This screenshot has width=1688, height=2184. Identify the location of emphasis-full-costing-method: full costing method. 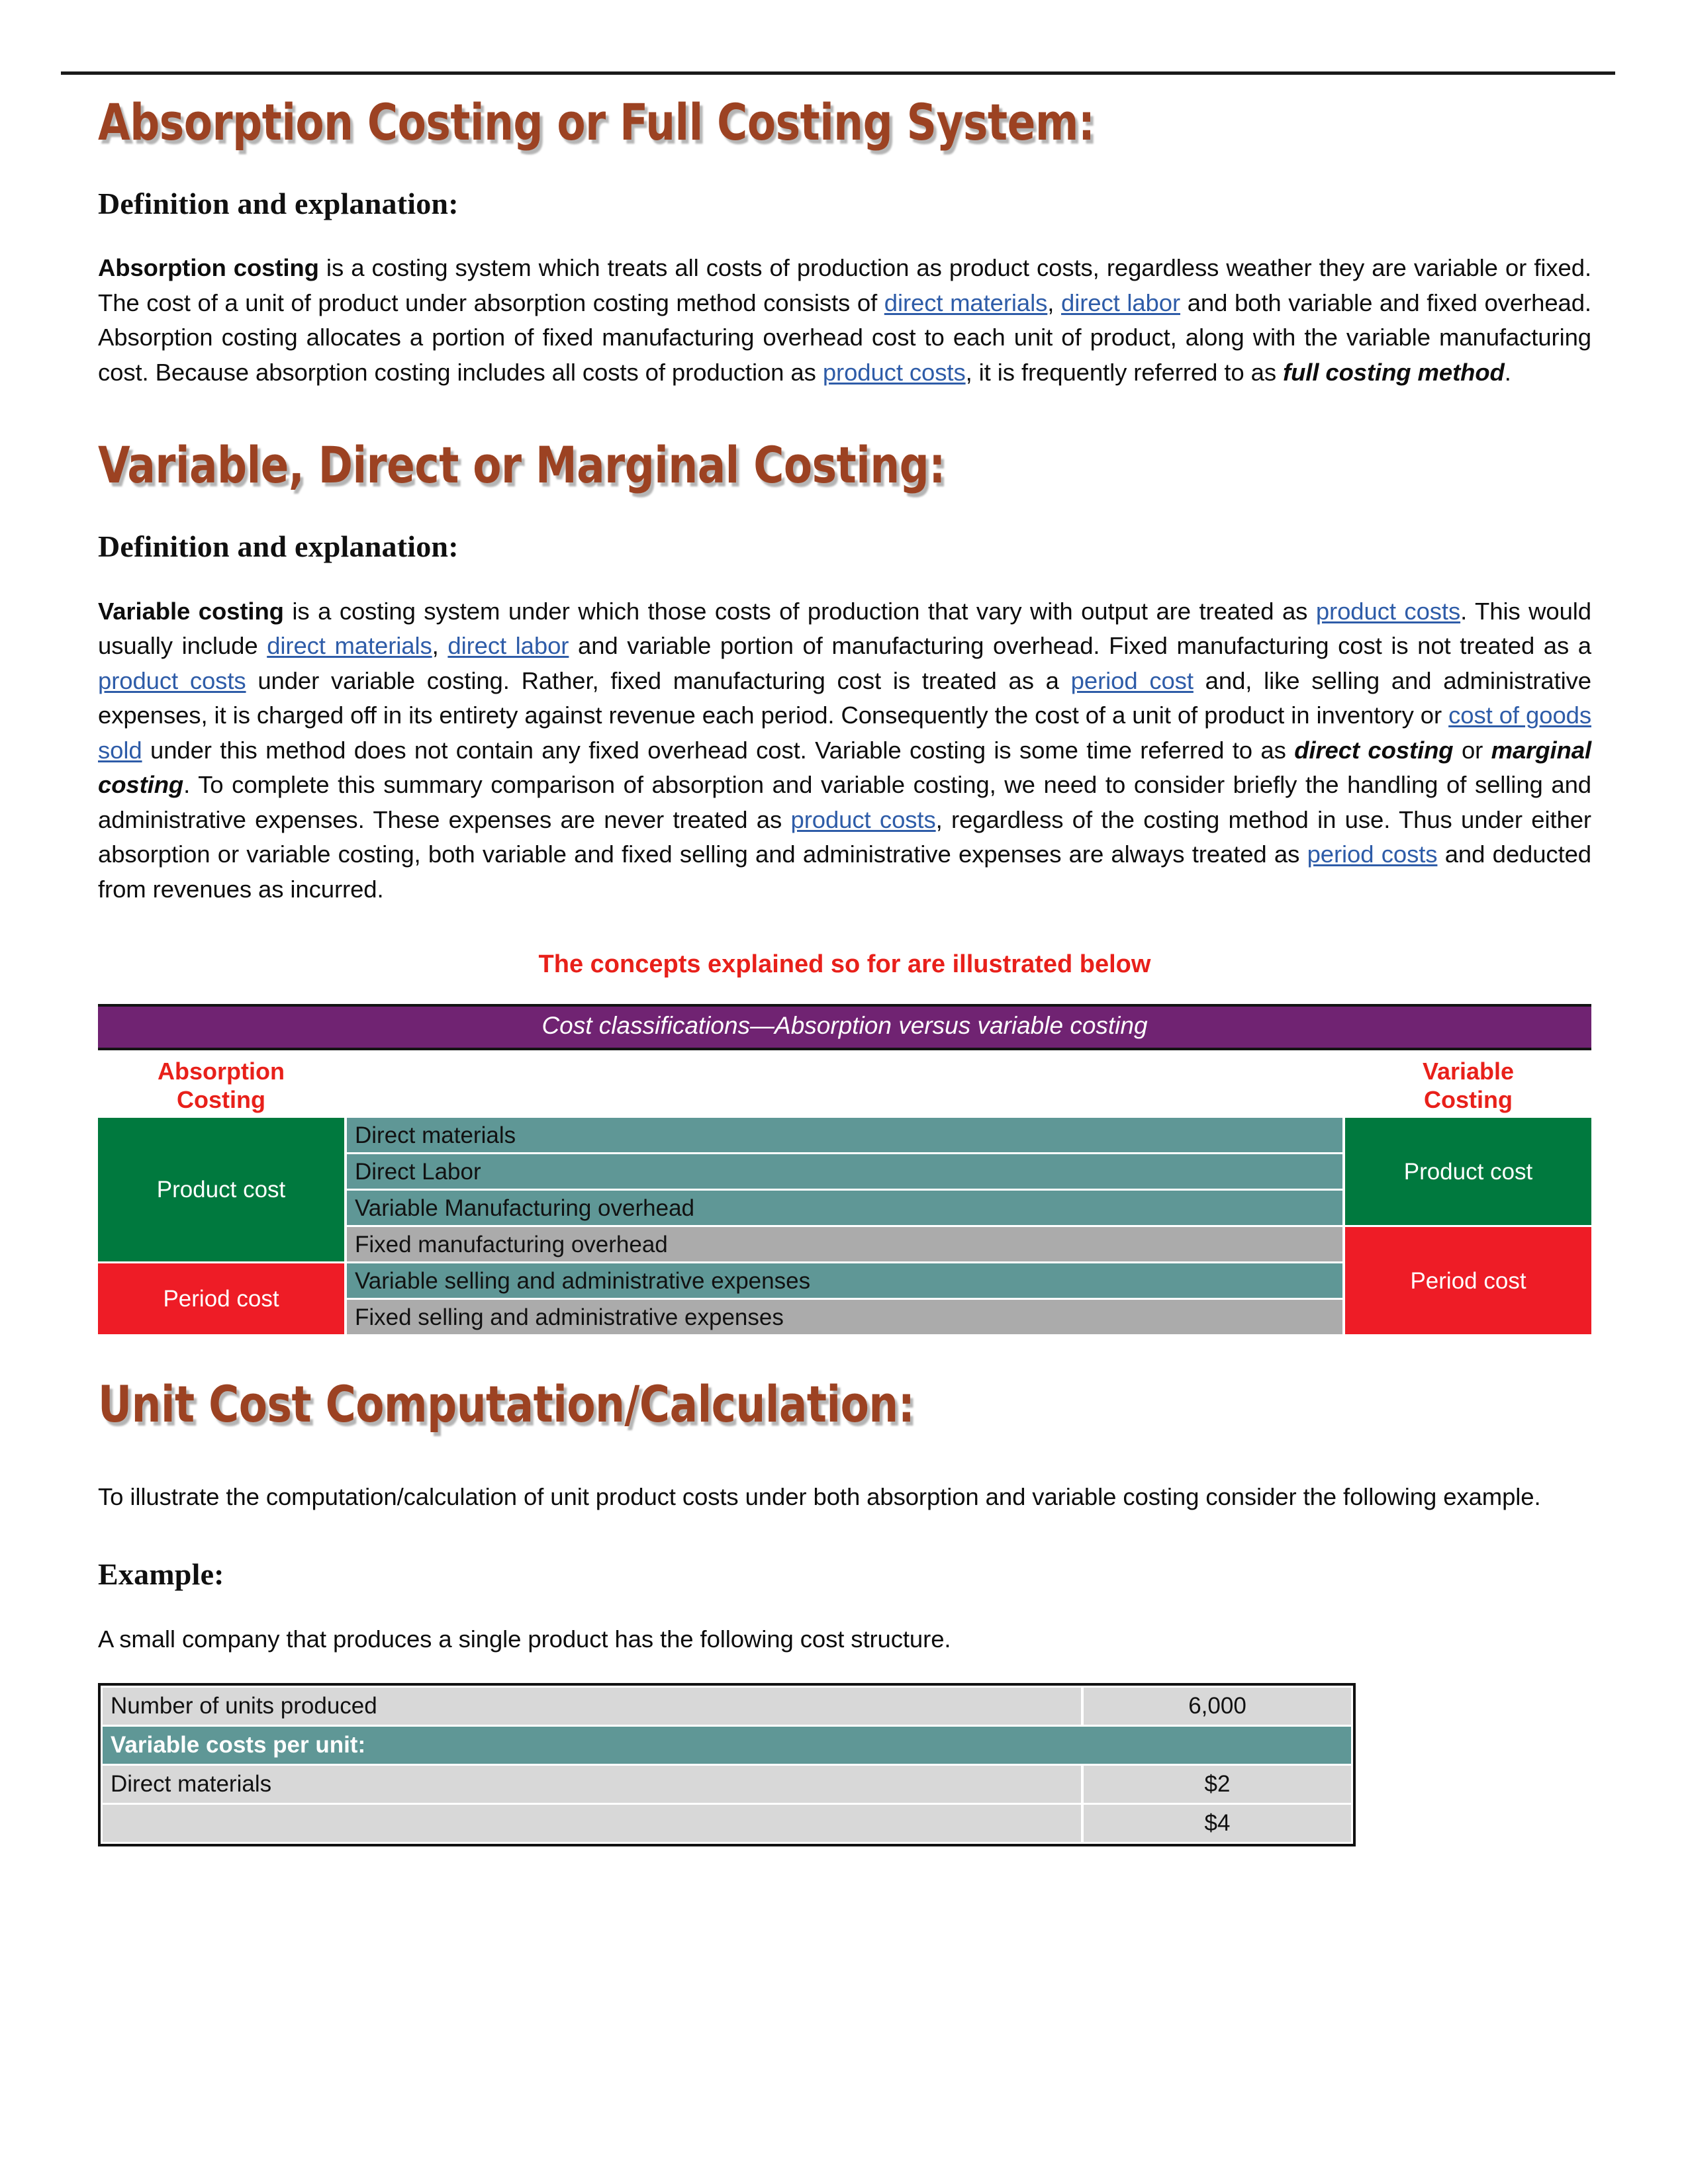
(1394, 372).